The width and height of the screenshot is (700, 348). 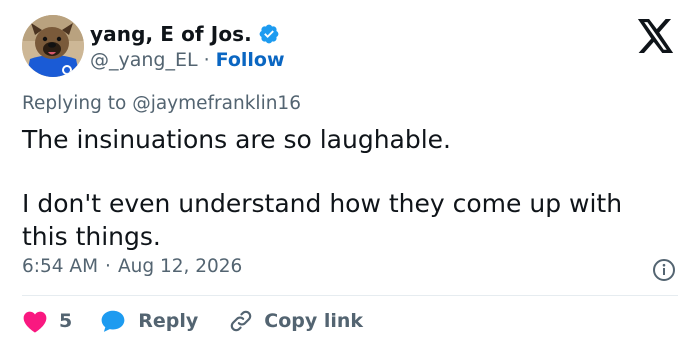 I want to click on like-button: 5, so click(x=47, y=321).